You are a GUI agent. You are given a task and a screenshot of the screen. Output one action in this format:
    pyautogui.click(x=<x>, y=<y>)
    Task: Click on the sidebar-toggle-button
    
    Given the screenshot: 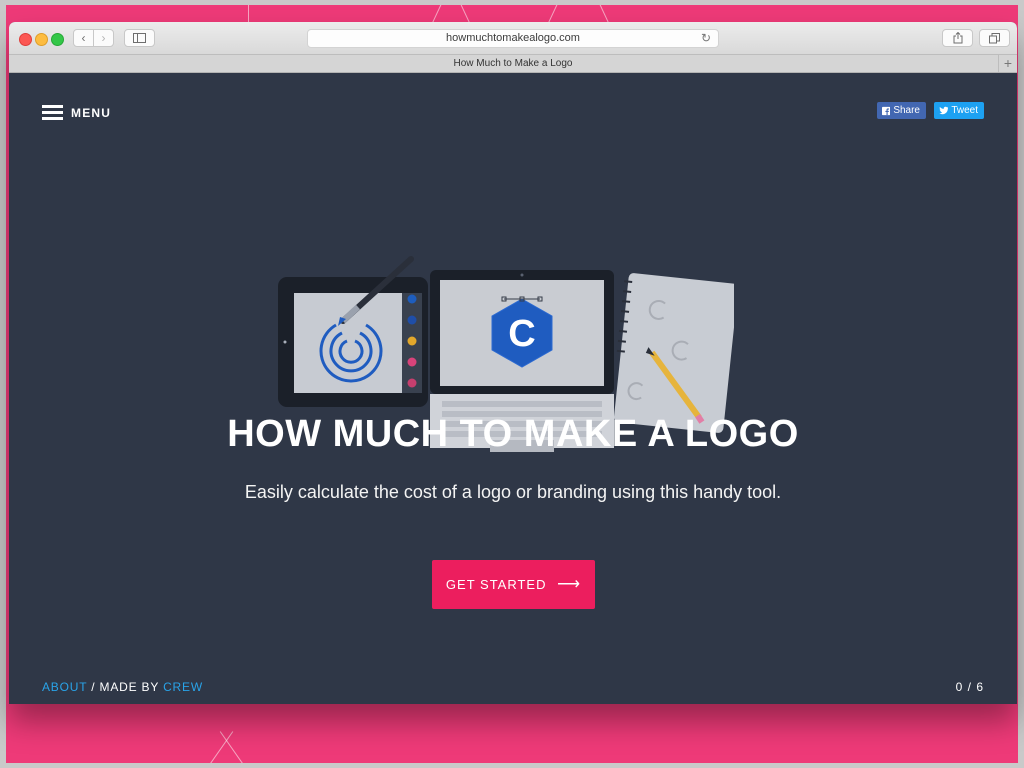 What is the action you would take?
    pyautogui.click(x=139, y=38)
    